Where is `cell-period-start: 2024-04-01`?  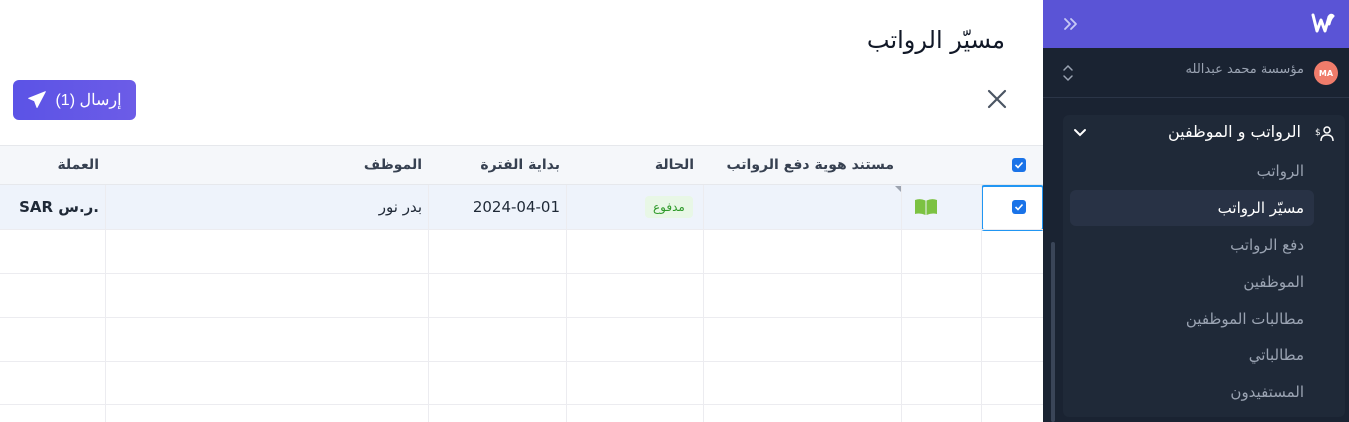
cell-period-start: 2024-04-01 is located at coordinates (516, 207).